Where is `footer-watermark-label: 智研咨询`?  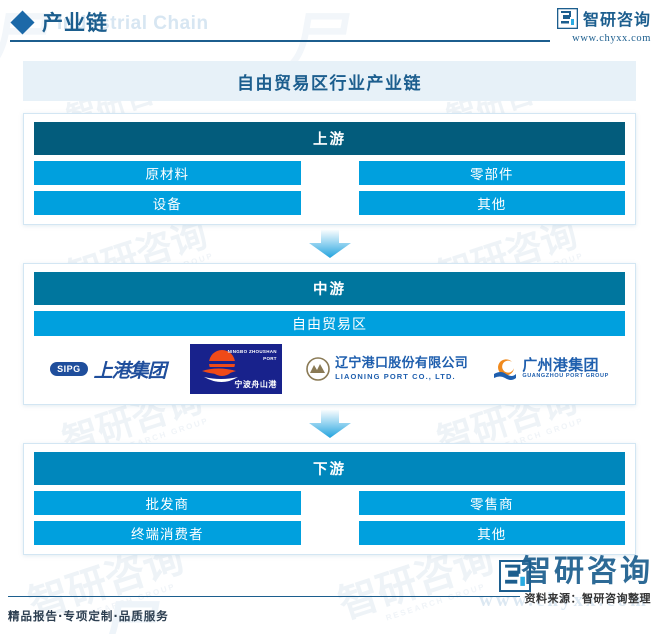
footer-watermark-label: 智研咨询 is located at coordinates (587, 571).